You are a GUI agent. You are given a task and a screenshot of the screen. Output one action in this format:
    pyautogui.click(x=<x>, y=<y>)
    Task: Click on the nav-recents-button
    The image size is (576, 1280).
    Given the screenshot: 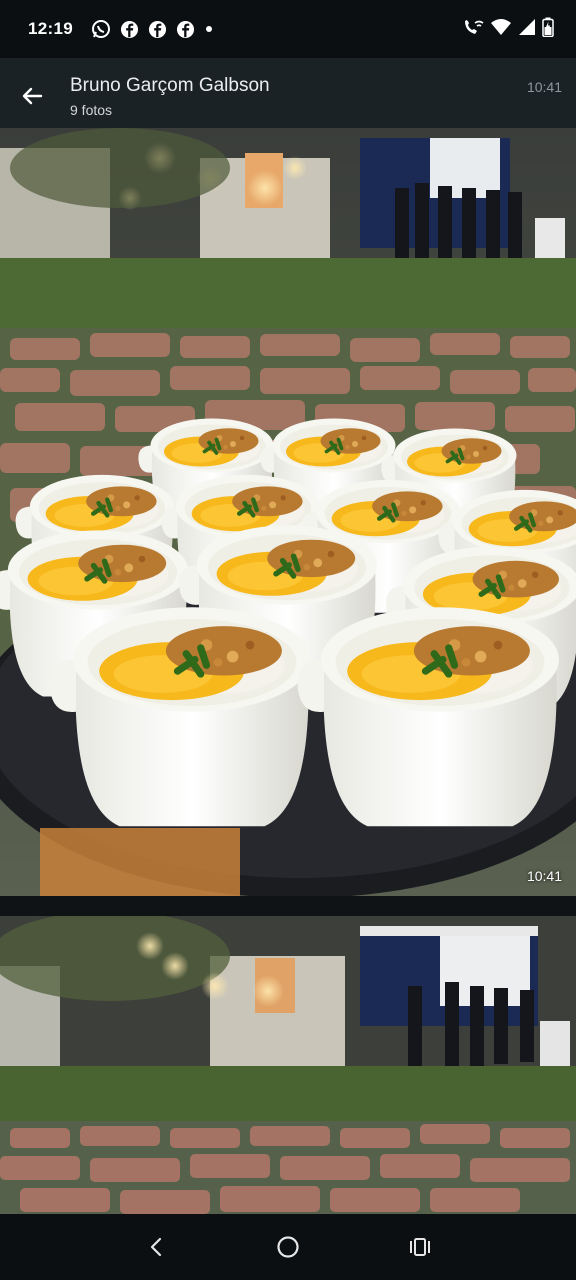 What is the action you would take?
    pyautogui.click(x=420, y=1247)
    